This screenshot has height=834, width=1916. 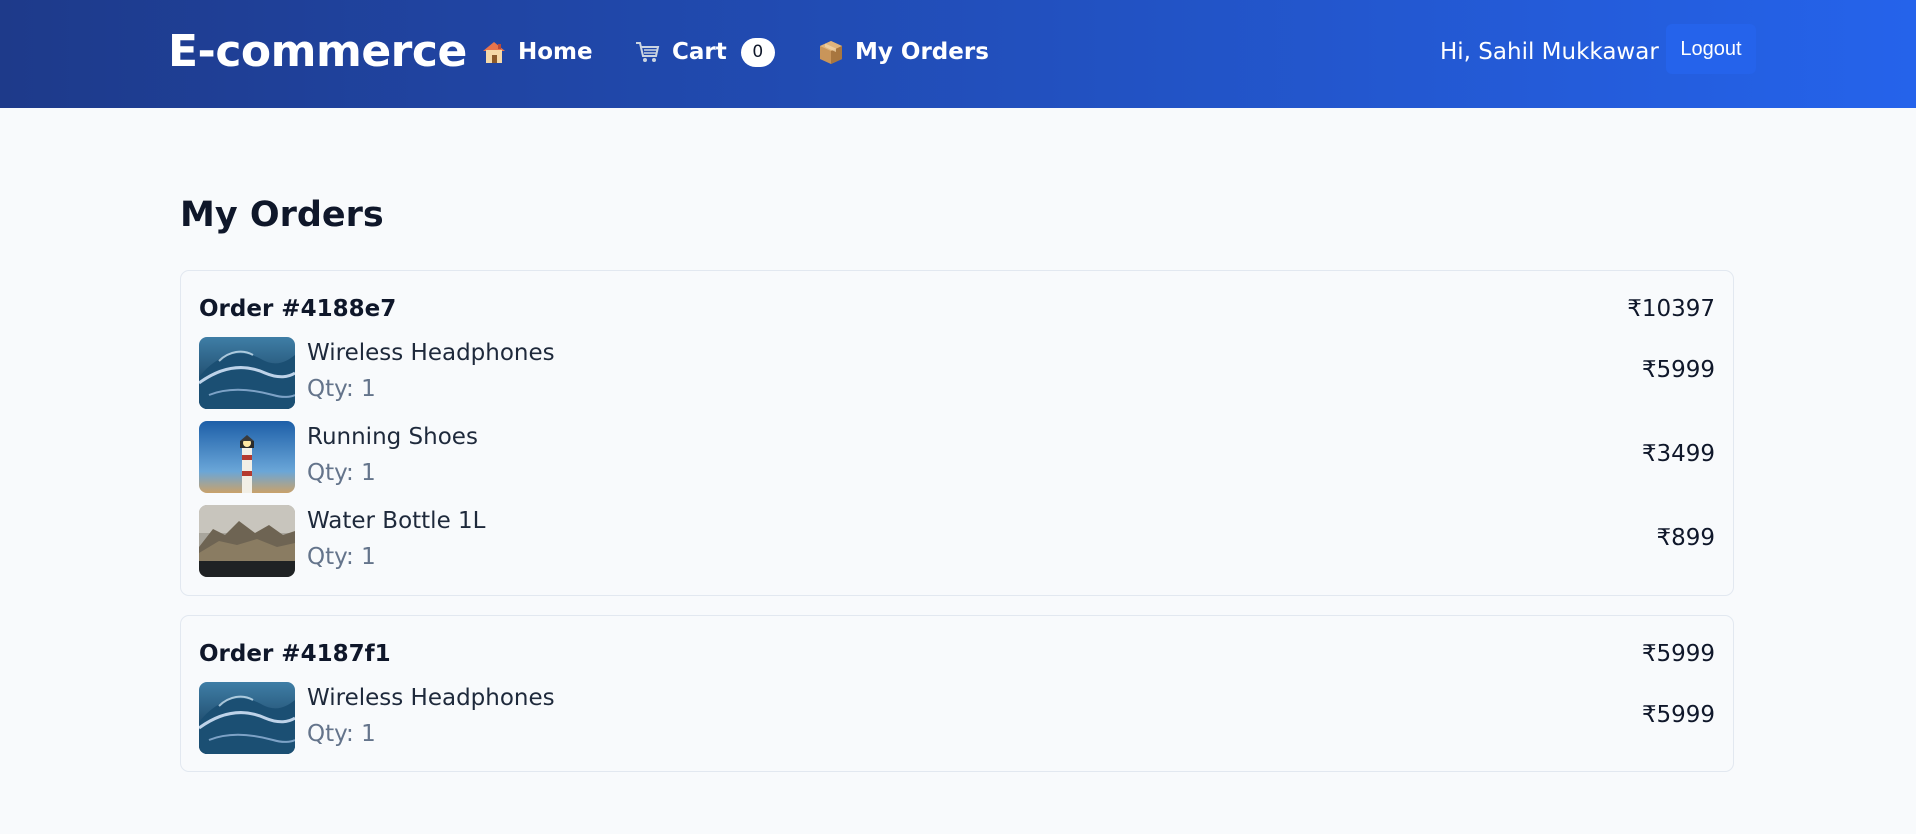 What do you see at coordinates (957, 654) in the screenshot?
I see `order-header: Order #4187f1 ₹5999` at bounding box center [957, 654].